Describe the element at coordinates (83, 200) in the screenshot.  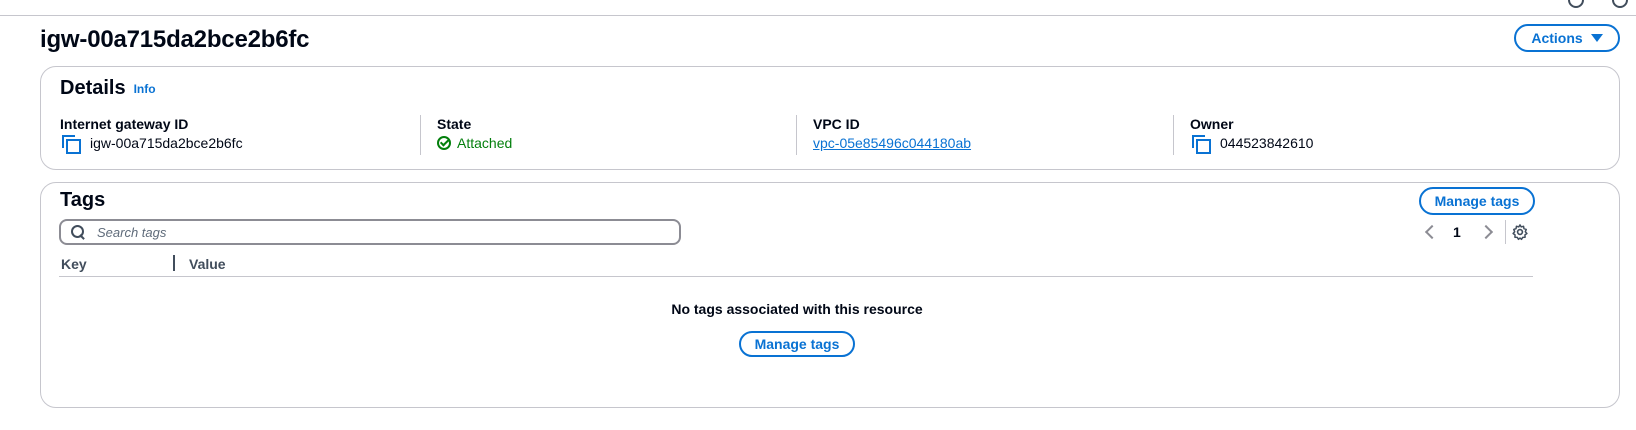
I see `tags-heading: Tags` at that location.